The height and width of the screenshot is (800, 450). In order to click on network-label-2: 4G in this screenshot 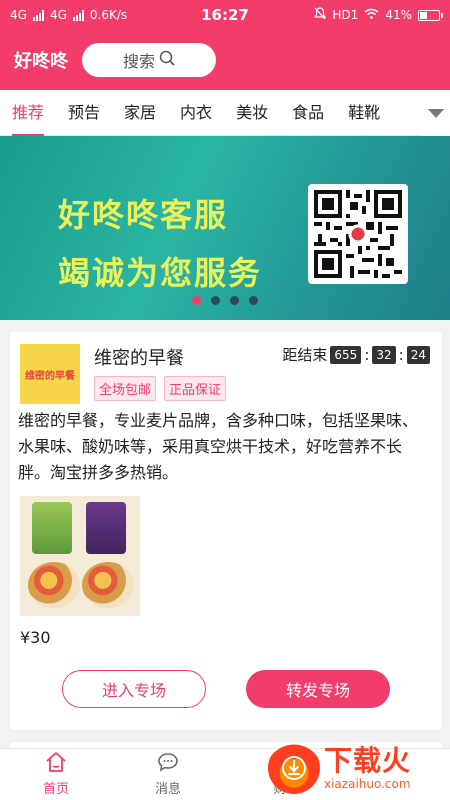, I will do `click(58, 15)`.